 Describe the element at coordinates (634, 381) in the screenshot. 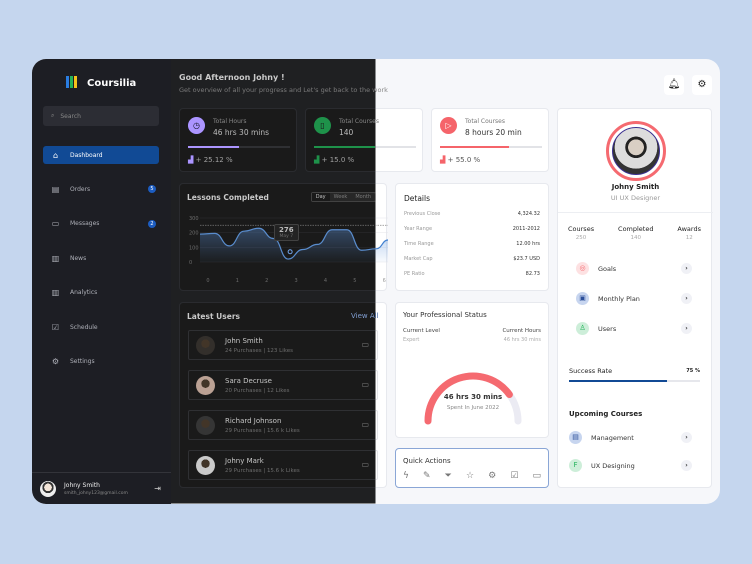

I see `success-rate-bar` at that location.